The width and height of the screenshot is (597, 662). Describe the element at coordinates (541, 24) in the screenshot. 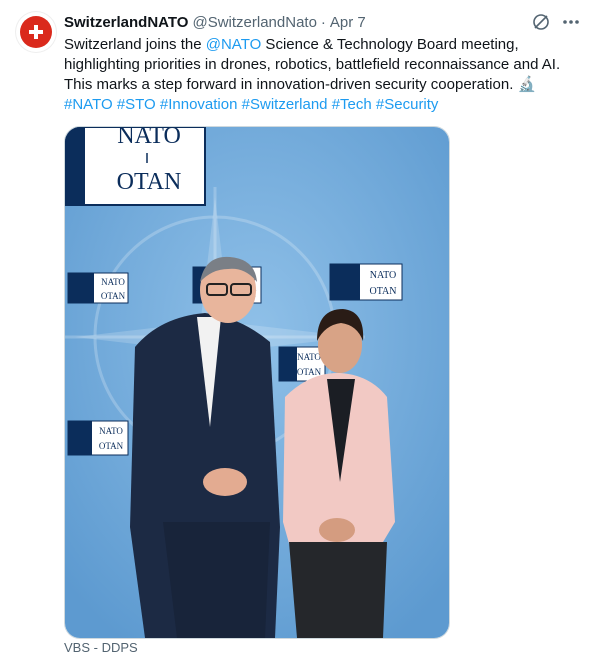

I see `grok-icon` at that location.